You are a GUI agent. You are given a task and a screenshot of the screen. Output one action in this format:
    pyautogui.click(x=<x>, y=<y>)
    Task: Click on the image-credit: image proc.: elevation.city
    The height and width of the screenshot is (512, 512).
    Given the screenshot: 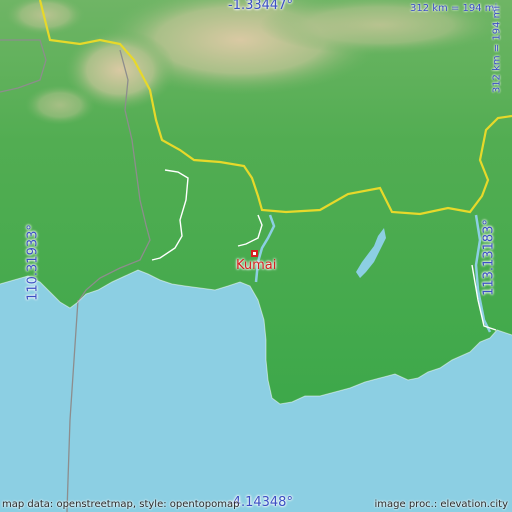 What is the action you would take?
    pyautogui.click(x=441, y=504)
    